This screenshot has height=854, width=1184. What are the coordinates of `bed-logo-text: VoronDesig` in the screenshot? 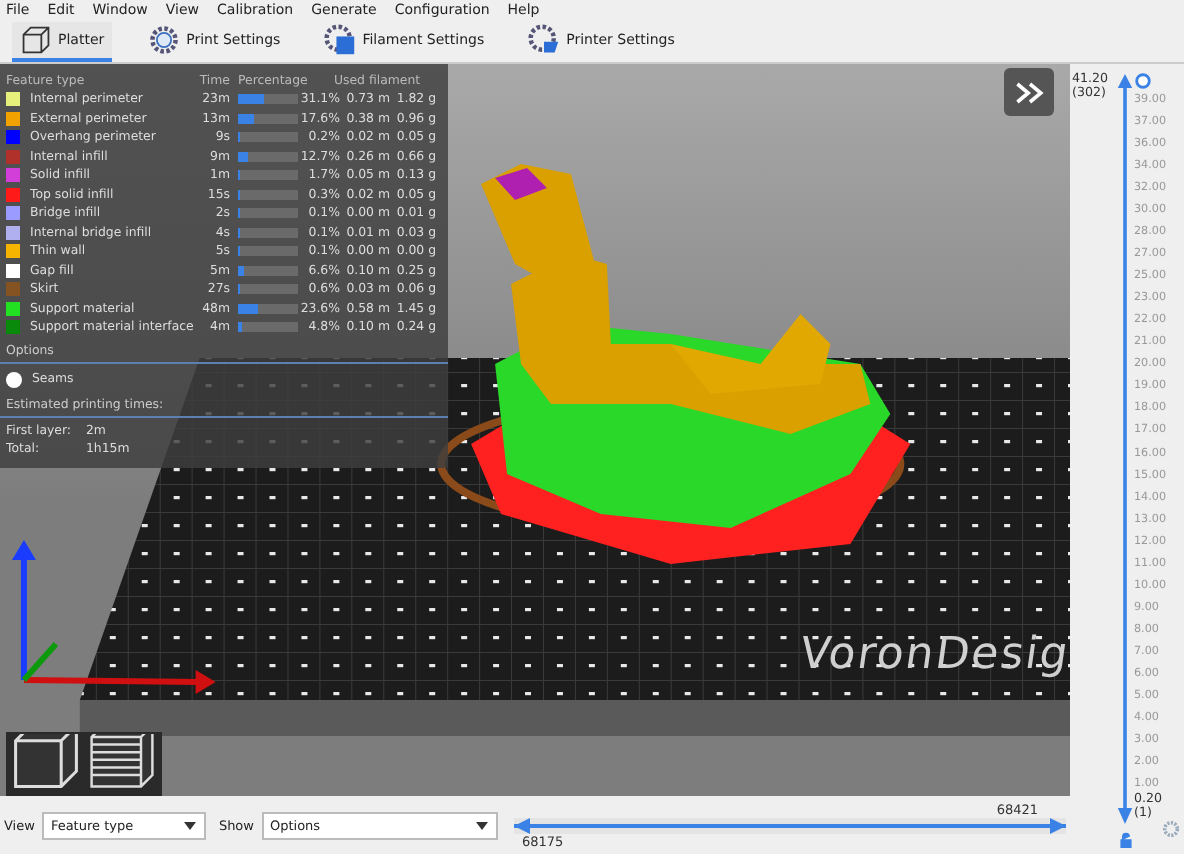 It's located at (933, 655).